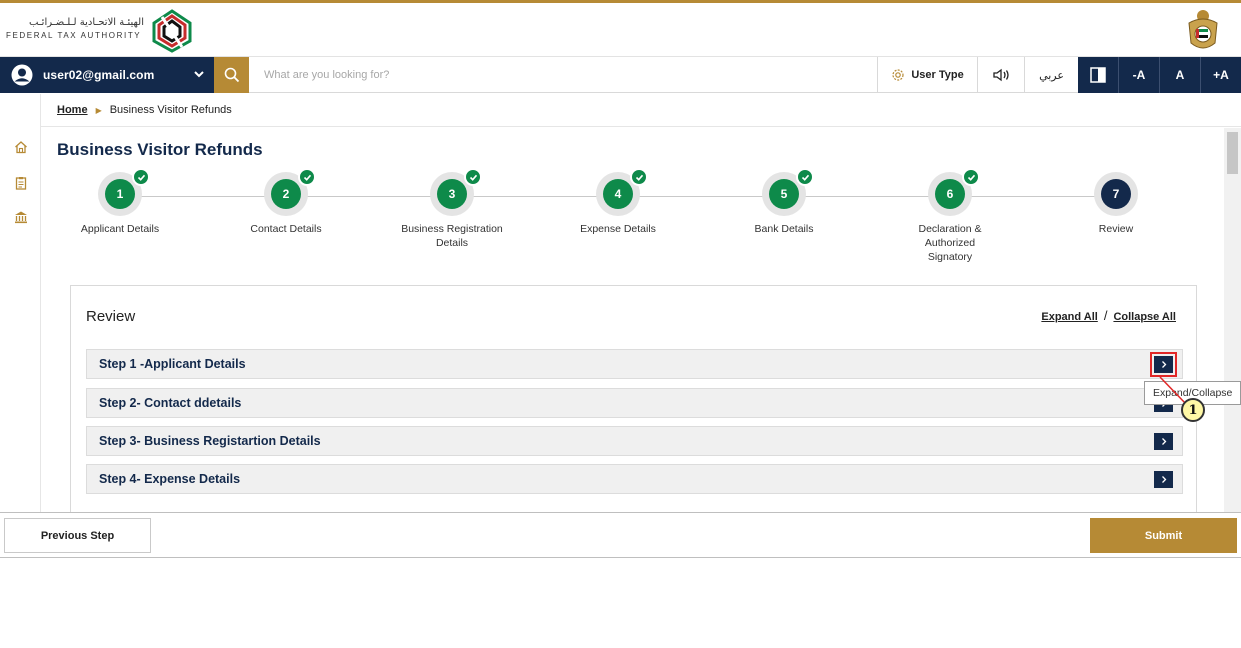 The height and width of the screenshot is (648, 1241). What do you see at coordinates (784, 194) in the screenshot?
I see `step-number: 5` at bounding box center [784, 194].